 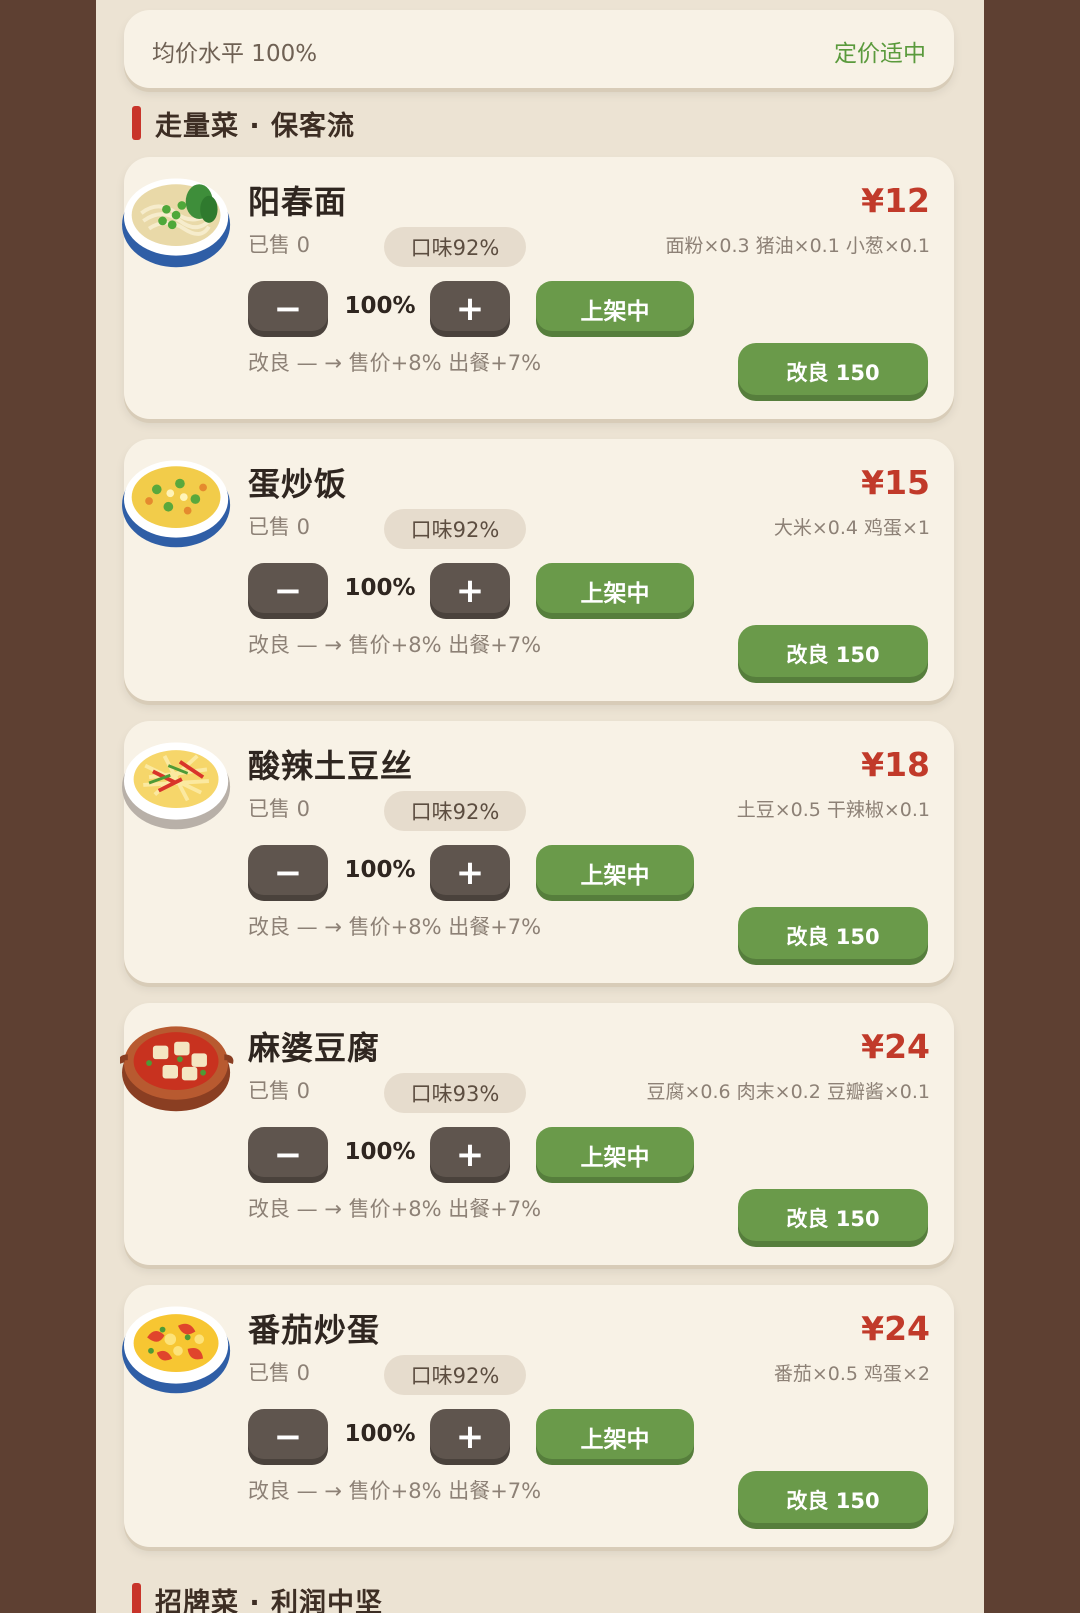 What do you see at coordinates (298, 484) in the screenshot?
I see `dish-name: 蛋炒饭` at bounding box center [298, 484].